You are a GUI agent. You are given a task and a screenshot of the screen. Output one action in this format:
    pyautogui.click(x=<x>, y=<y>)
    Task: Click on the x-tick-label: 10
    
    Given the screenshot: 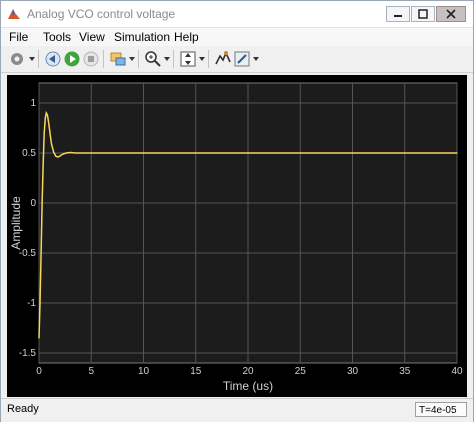 What is the action you would take?
    pyautogui.click(x=144, y=371)
    